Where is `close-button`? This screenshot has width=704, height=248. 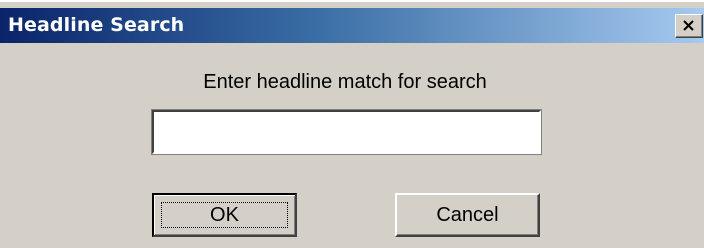
close-button is located at coordinates (689, 26).